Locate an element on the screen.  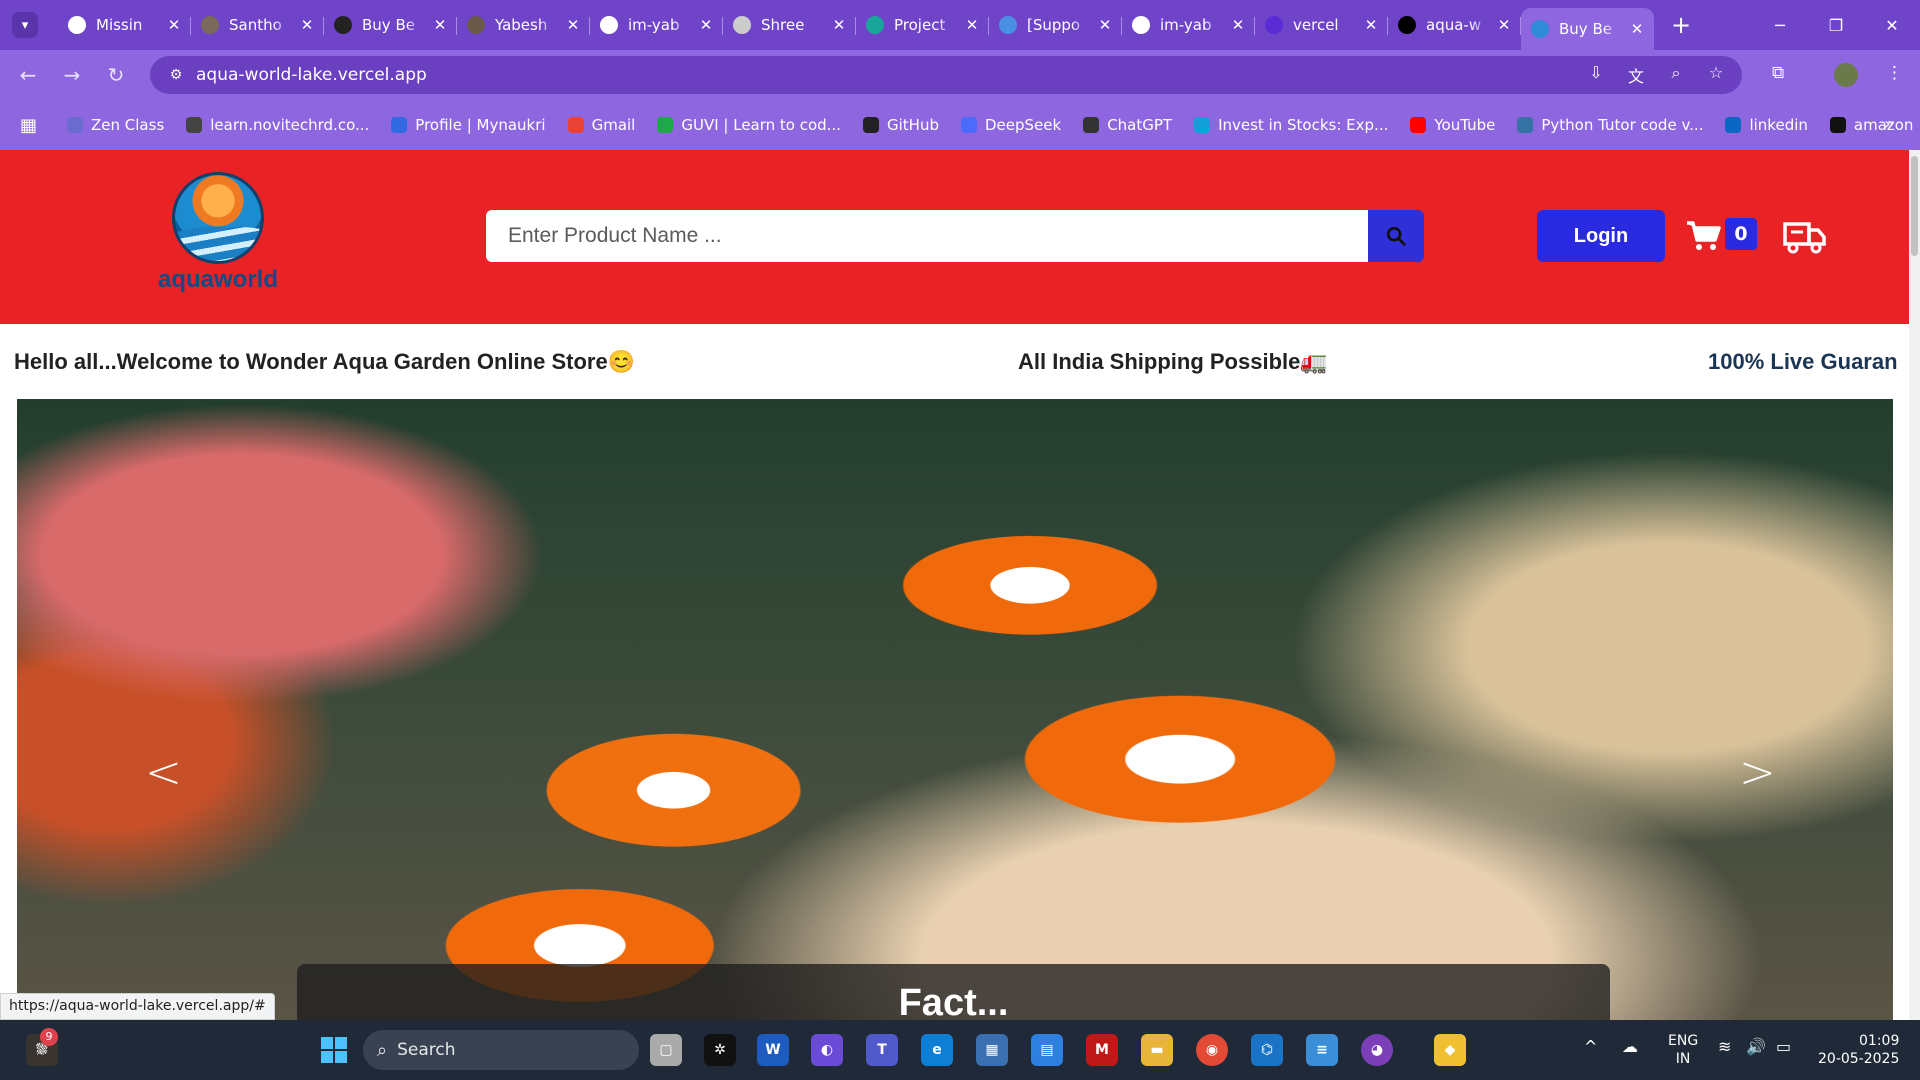
taskbar-search: ⌕ Search is located at coordinates (501, 1050).